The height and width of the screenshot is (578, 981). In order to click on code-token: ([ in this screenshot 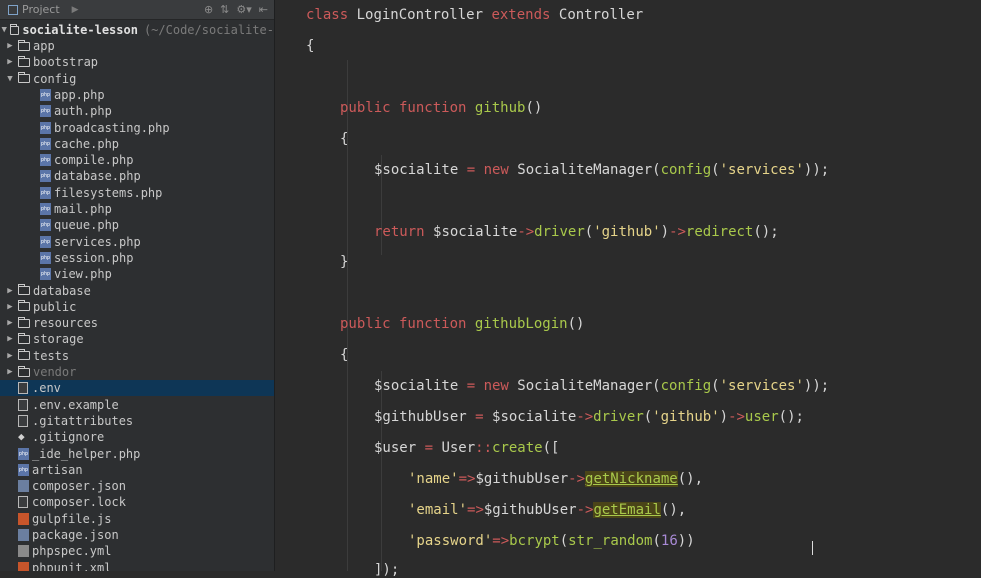, I will do `click(551, 448)`.